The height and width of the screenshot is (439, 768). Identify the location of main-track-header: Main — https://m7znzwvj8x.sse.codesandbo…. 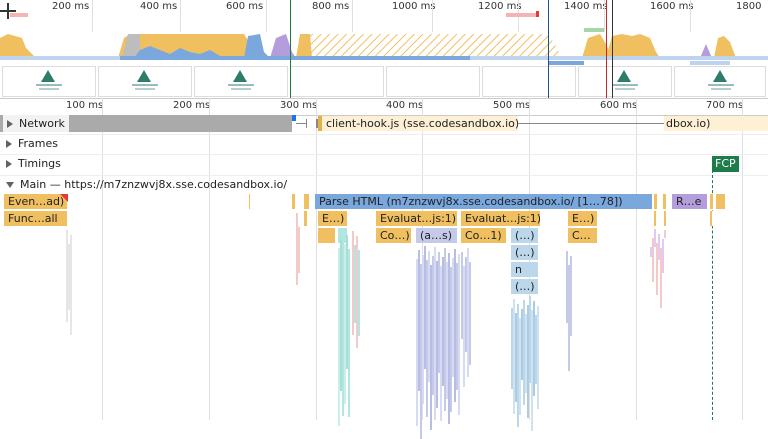
(146, 184).